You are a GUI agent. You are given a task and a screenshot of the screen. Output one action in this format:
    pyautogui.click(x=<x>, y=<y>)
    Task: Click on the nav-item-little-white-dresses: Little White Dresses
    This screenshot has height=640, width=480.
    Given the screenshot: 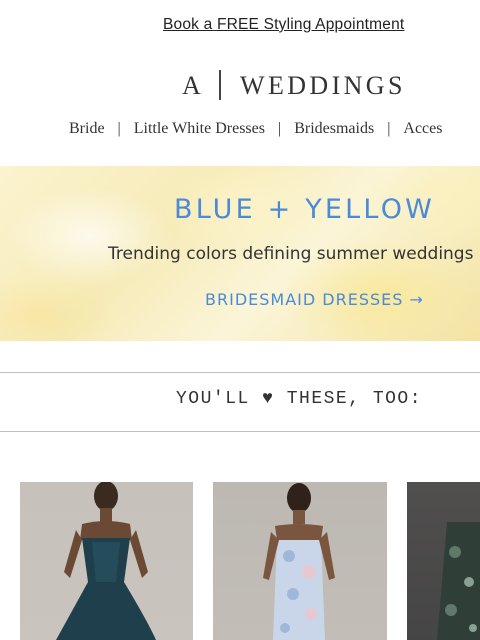 What is the action you would take?
    pyautogui.click(x=199, y=129)
    